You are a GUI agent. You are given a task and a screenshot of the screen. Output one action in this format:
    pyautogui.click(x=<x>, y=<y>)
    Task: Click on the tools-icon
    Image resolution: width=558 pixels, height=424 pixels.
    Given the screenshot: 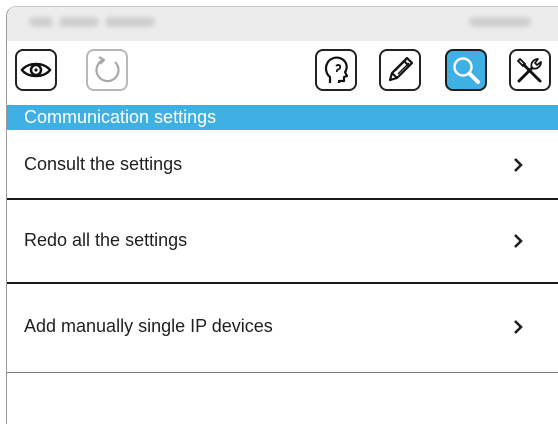 What is the action you would take?
    pyautogui.click(x=530, y=70)
    